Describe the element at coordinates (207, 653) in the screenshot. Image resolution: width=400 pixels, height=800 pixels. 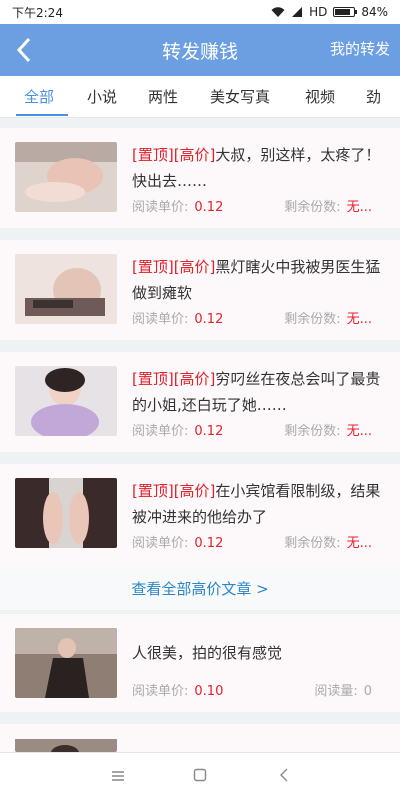
I see `article-title: 人很美，拍的很有感觉` at that location.